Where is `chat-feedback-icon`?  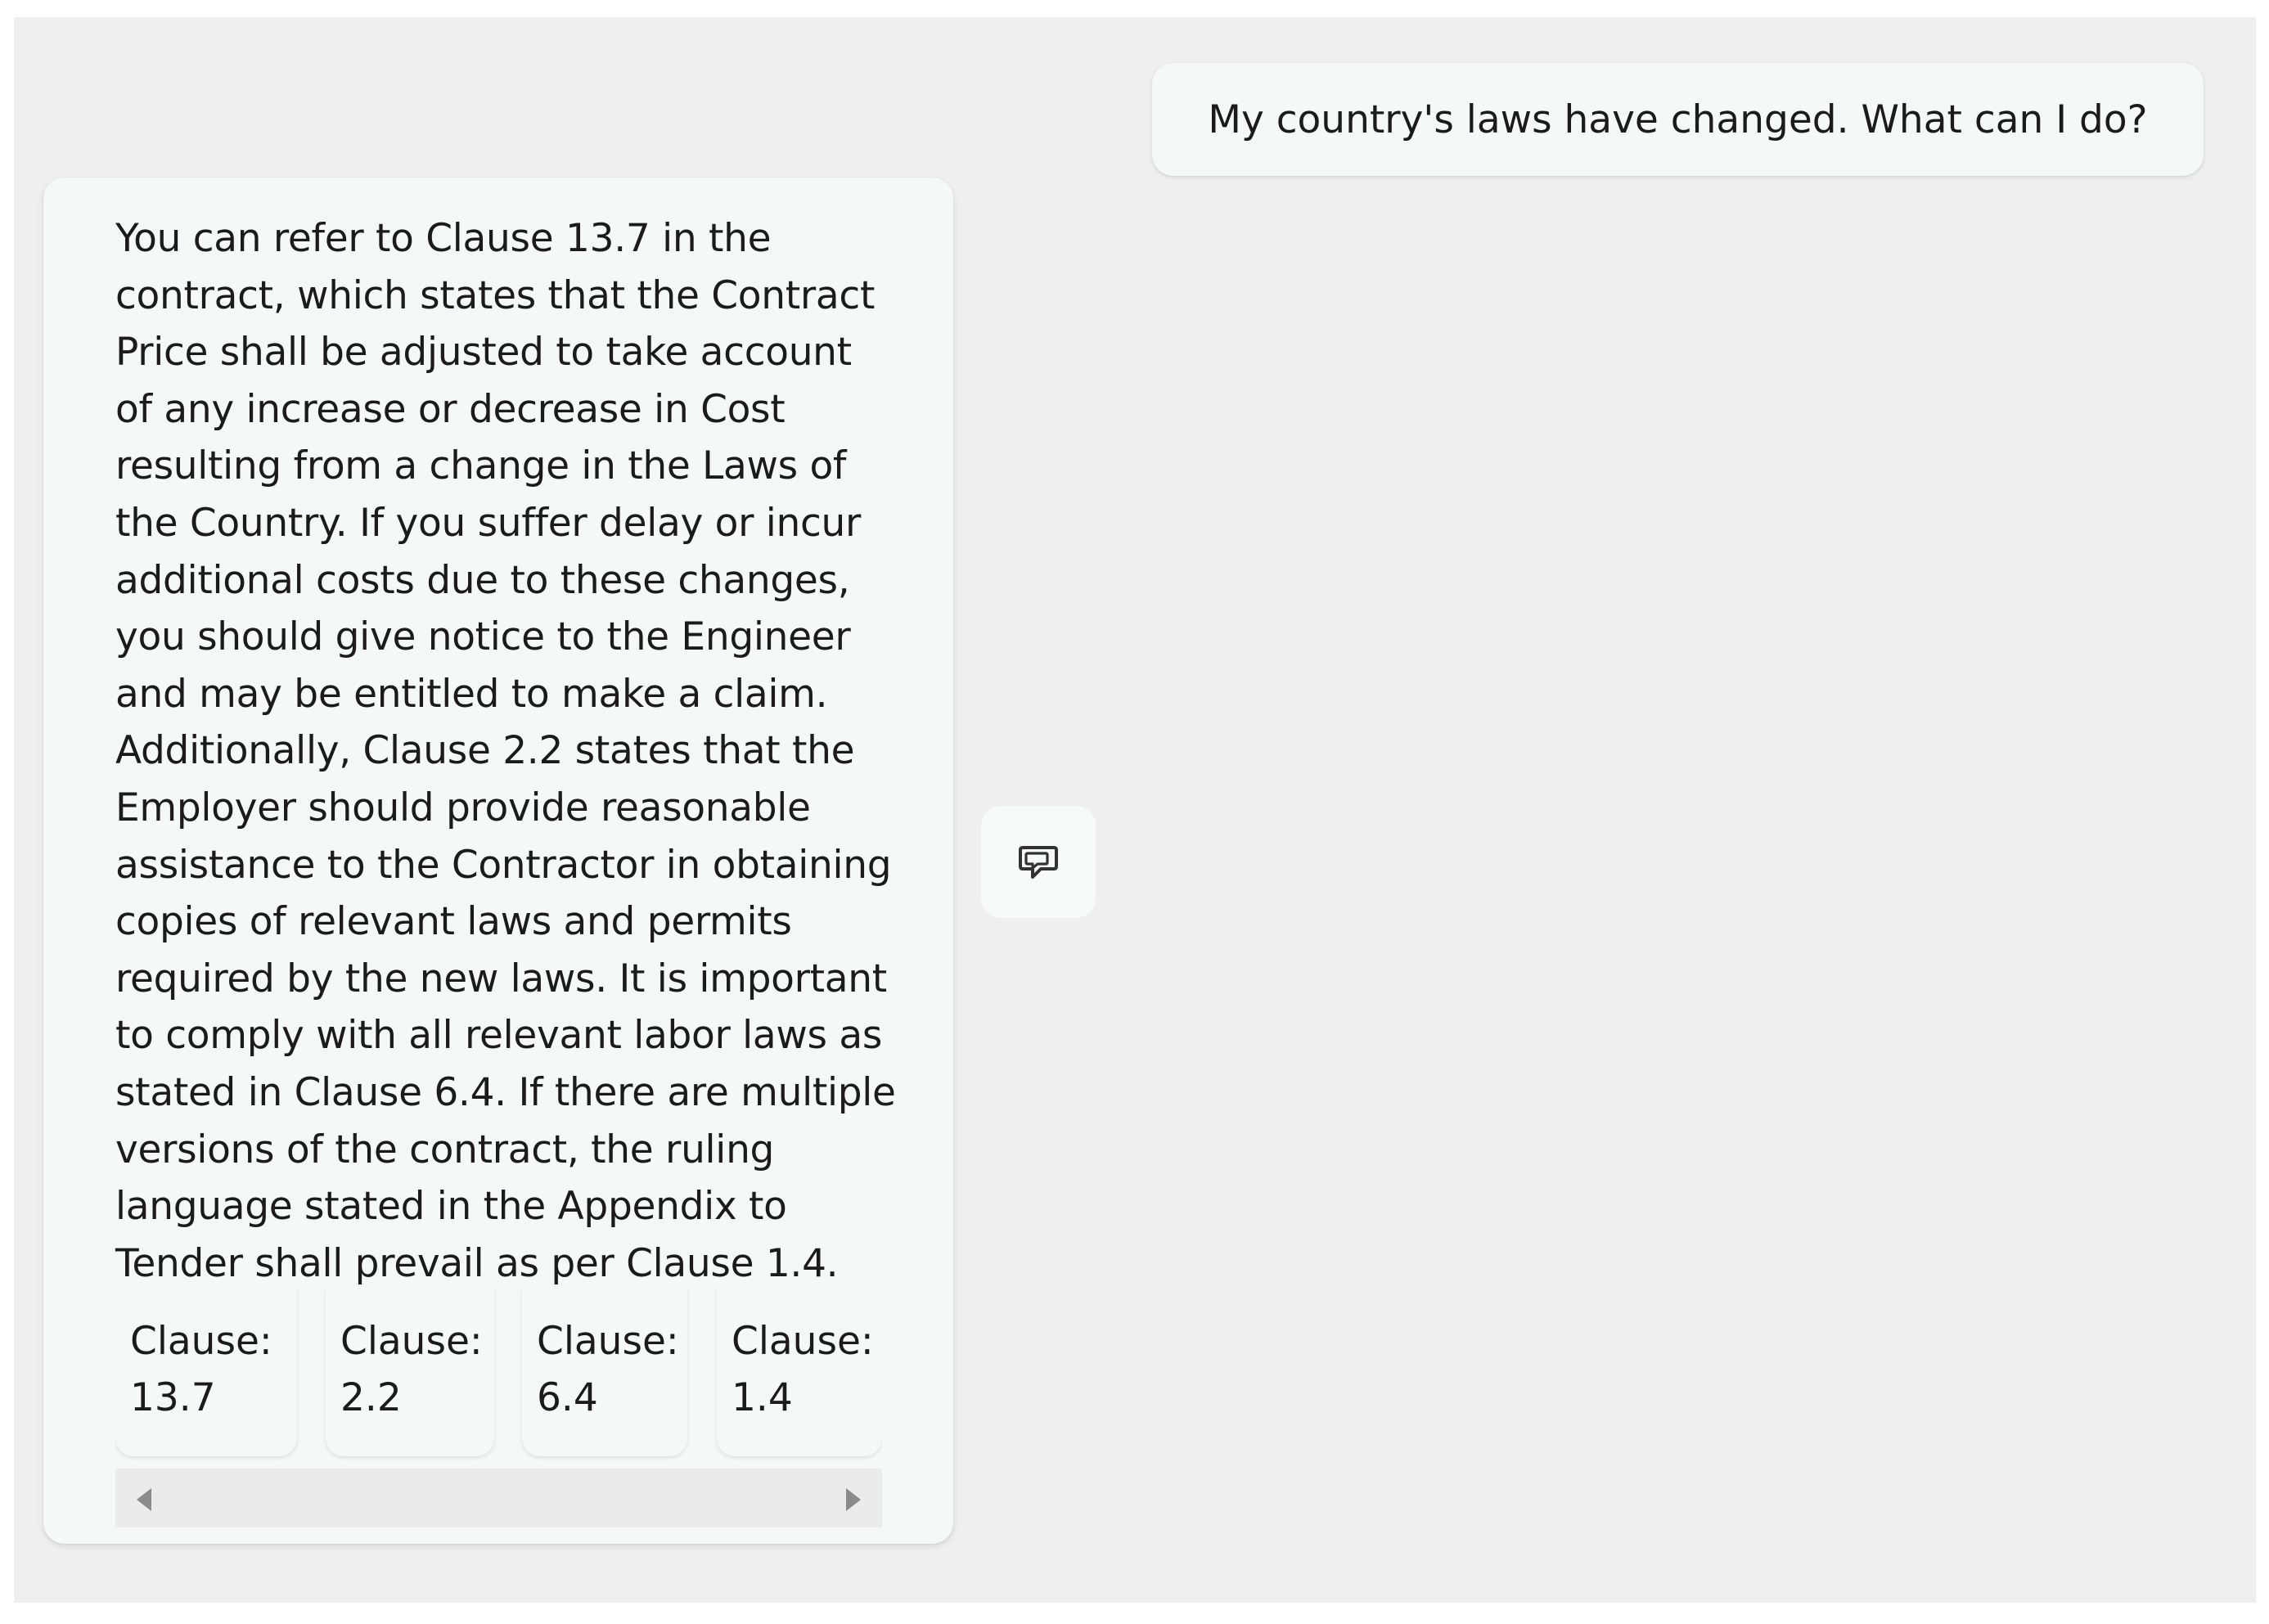 chat-feedback-icon is located at coordinates (1038, 862).